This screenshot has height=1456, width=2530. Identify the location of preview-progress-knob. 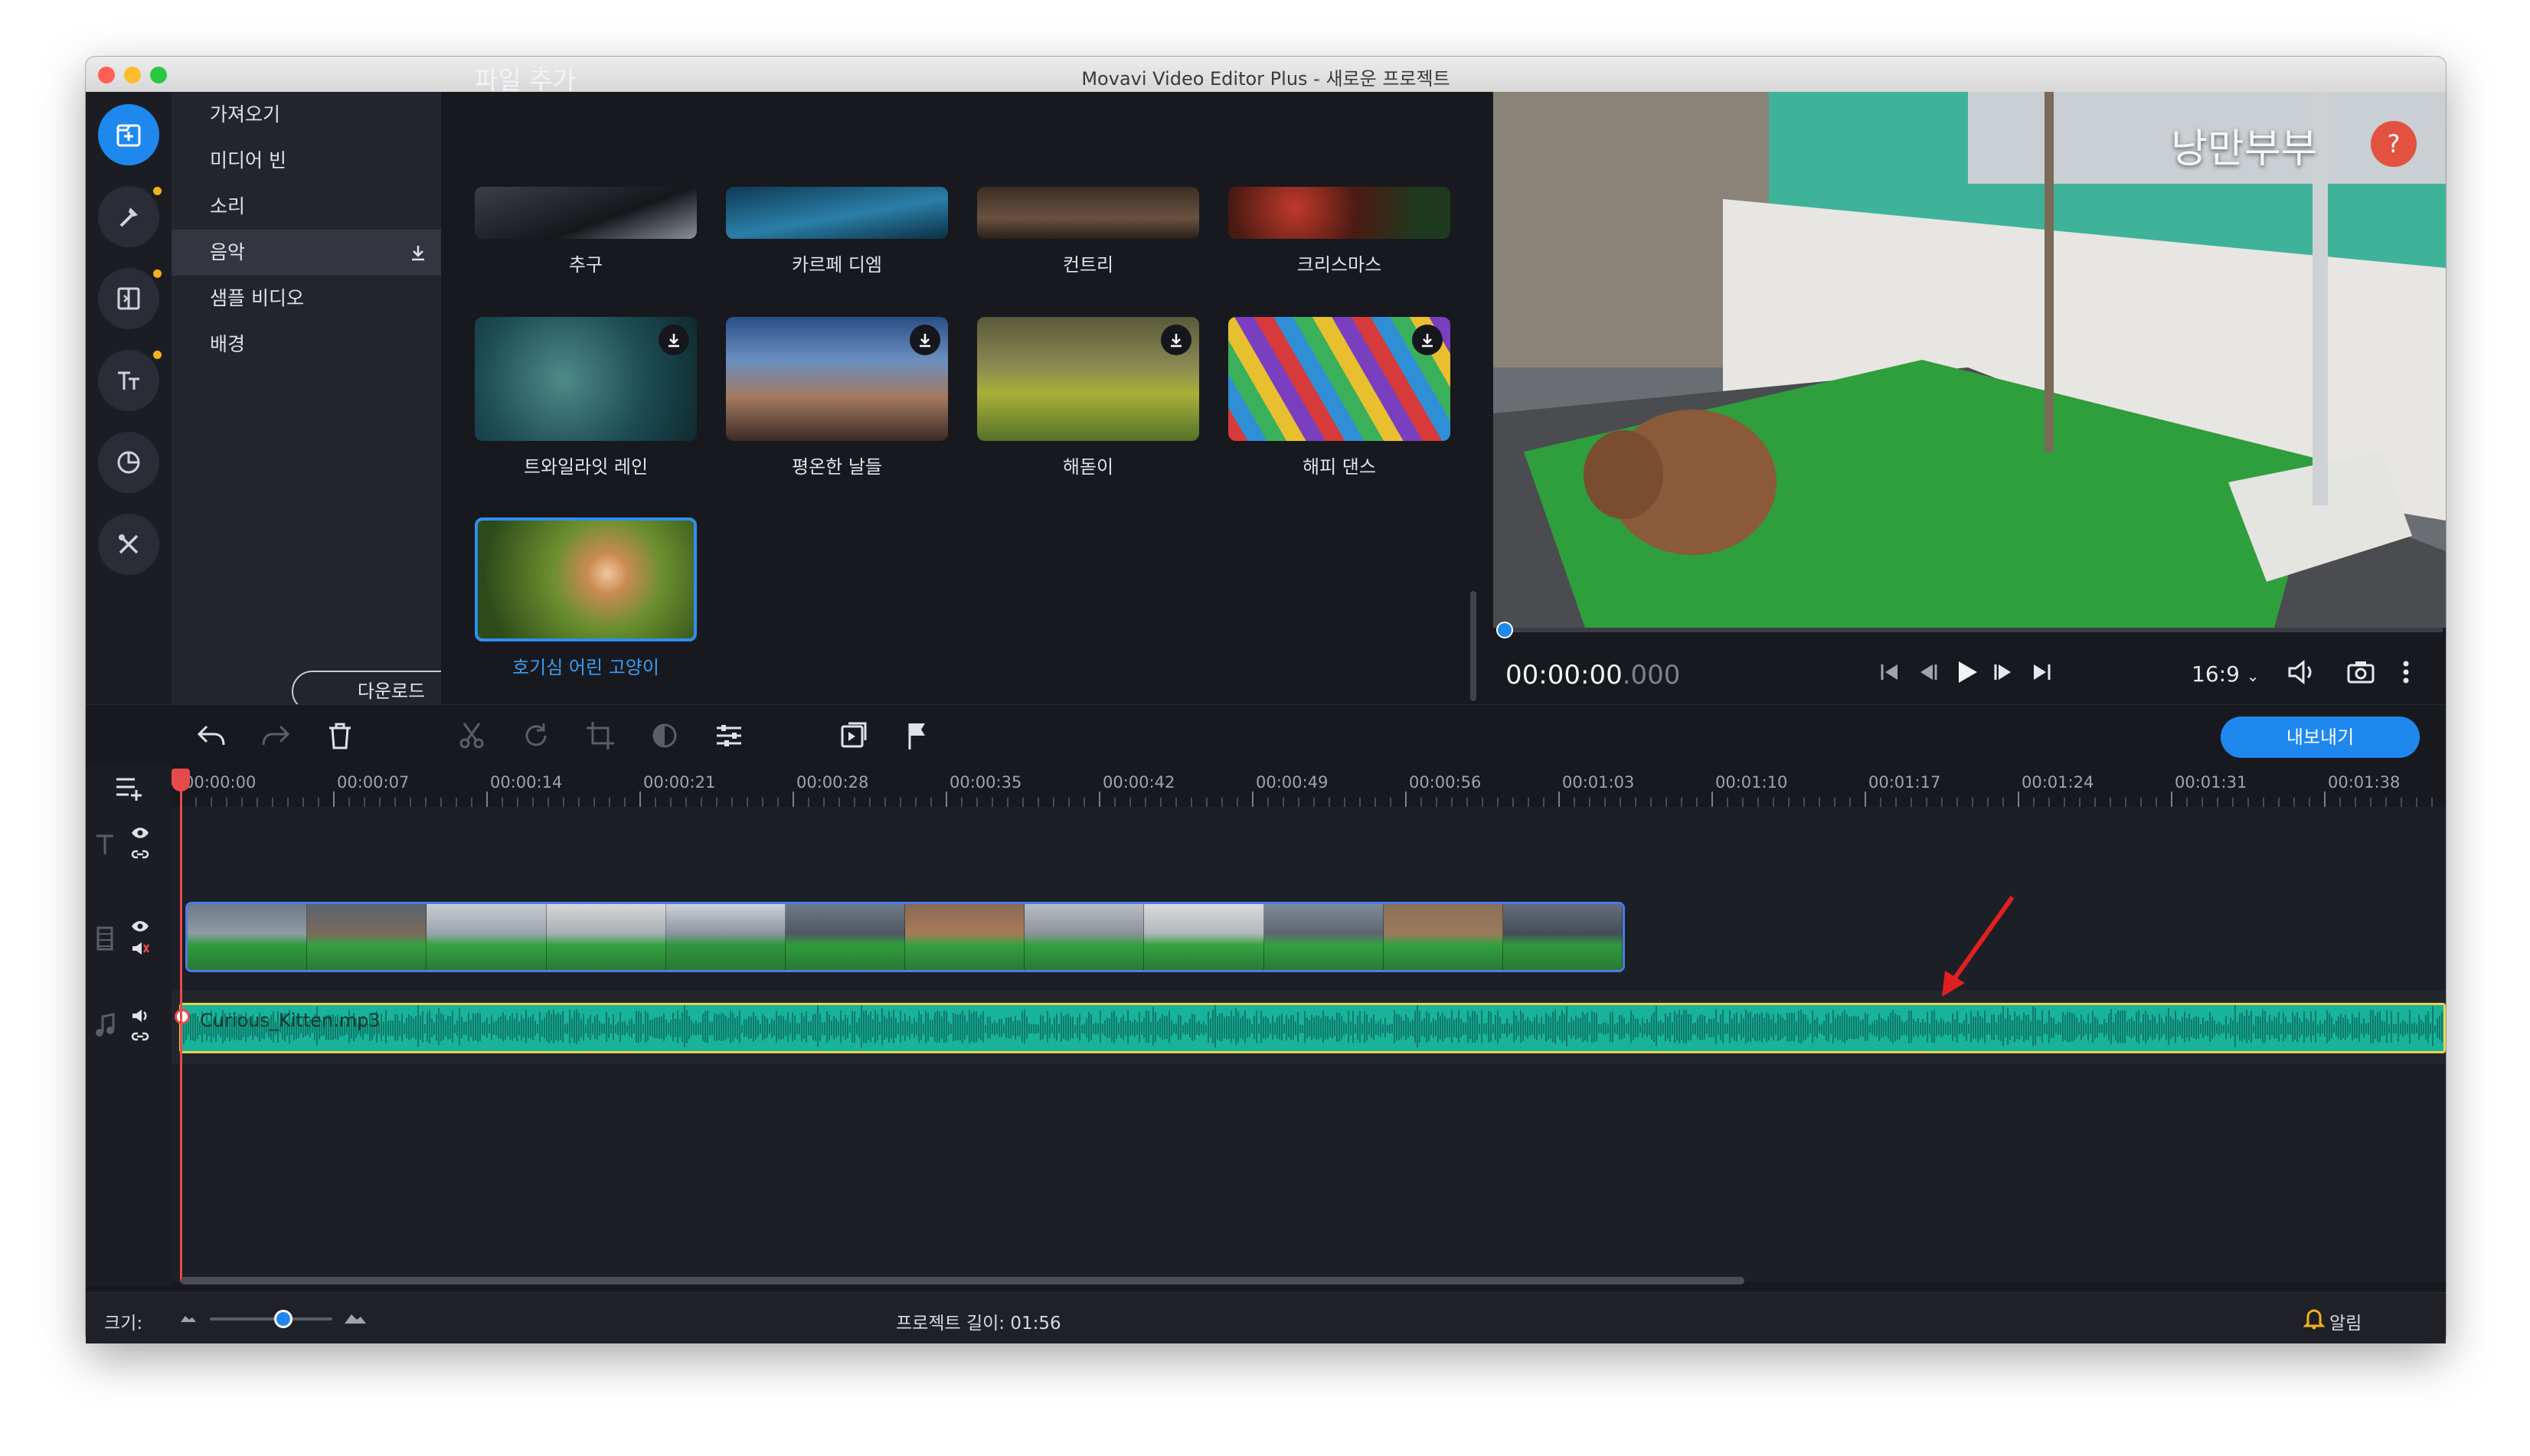
(1505, 630).